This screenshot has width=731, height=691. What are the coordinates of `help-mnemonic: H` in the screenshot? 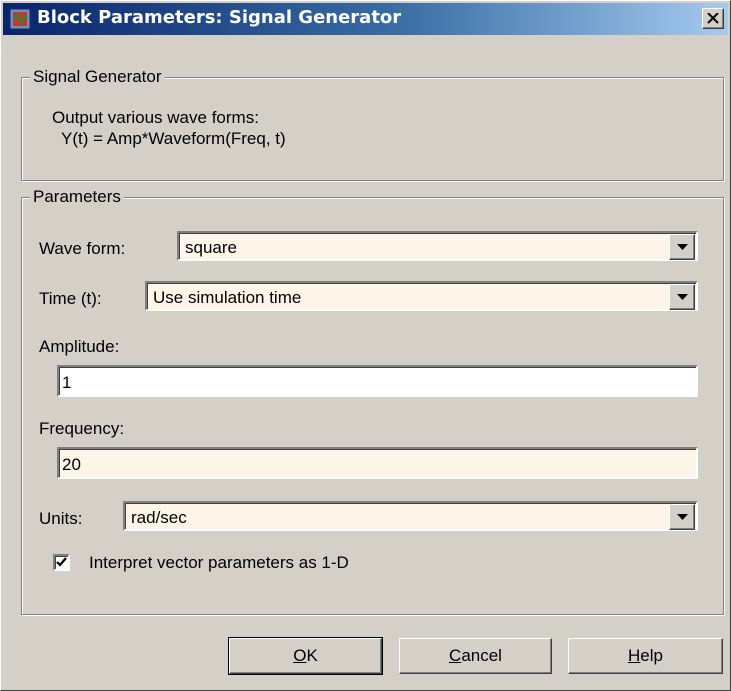 It's located at (634, 655).